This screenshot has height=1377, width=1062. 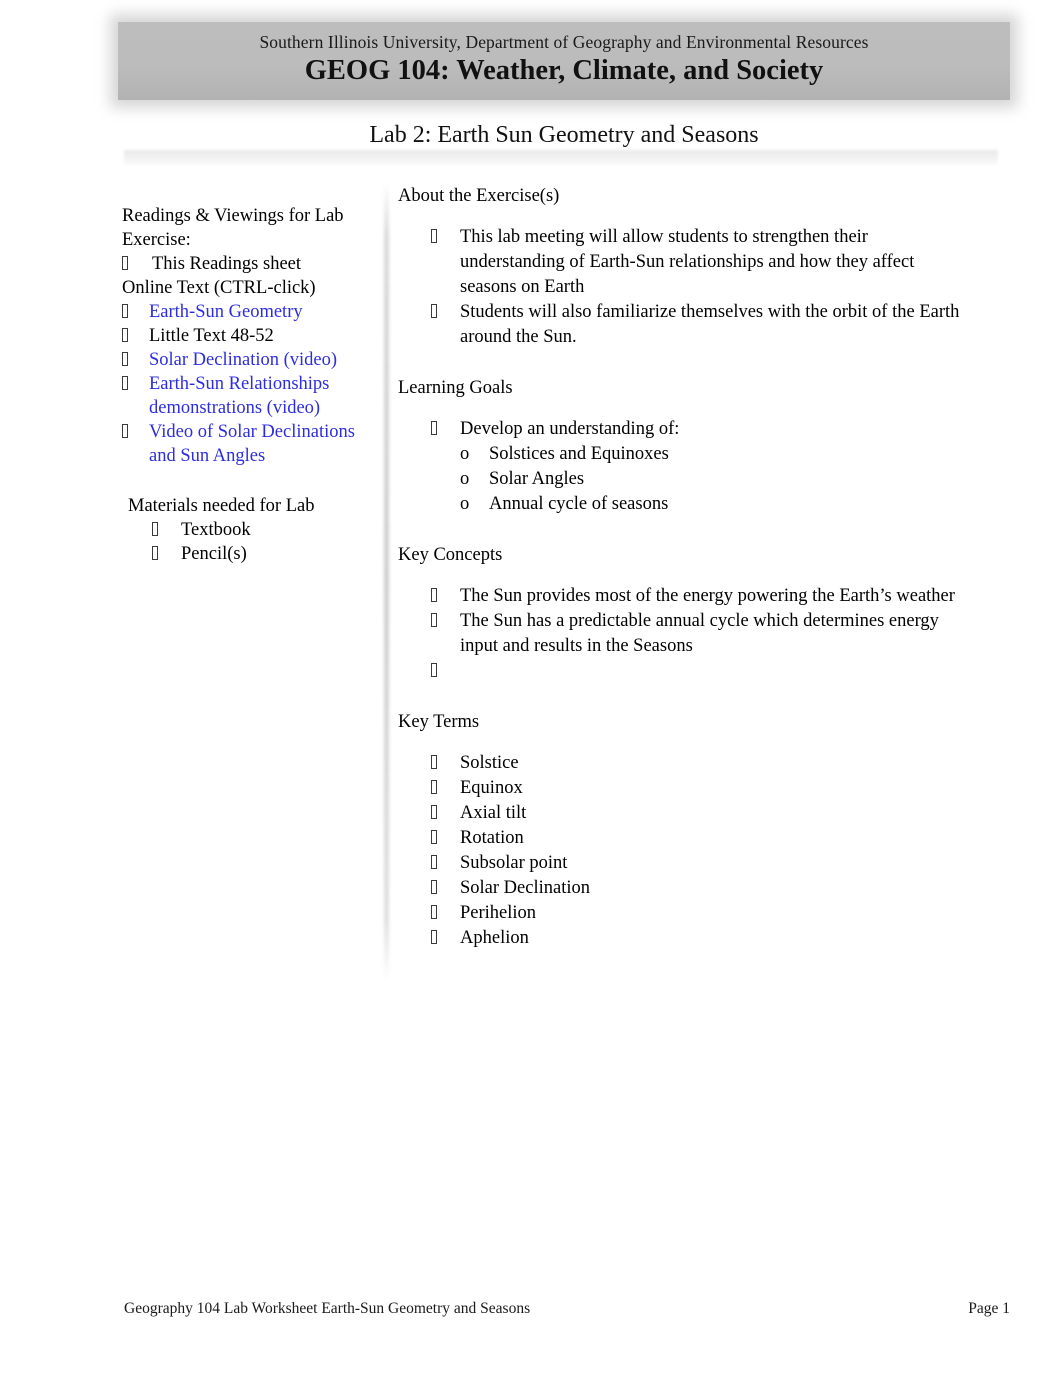 What do you see at coordinates (219, 288) in the screenshot?
I see `online-text-label: Online Text (CTRL-click)` at bounding box center [219, 288].